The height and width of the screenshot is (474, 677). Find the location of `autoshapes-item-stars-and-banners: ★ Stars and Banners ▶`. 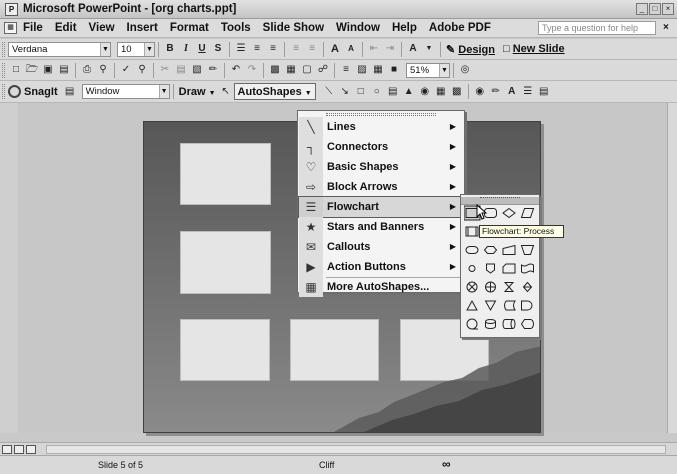

autoshapes-item-stars-and-banners: ★ Stars and Banners ▶ is located at coordinates (381, 227).